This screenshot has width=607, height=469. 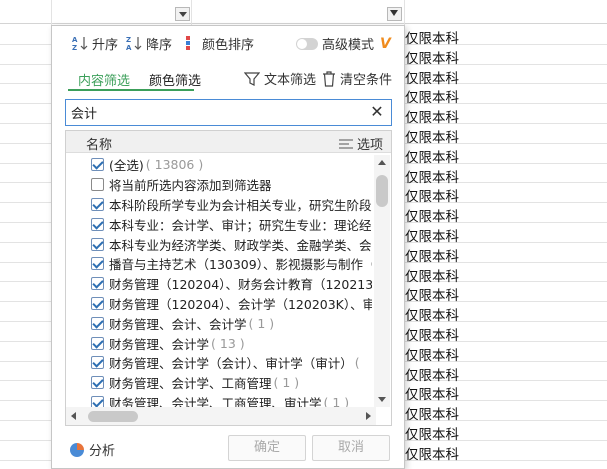 What do you see at coordinates (159, 344) in the screenshot?
I see `list-item-label: 财务管理、会计学` at bounding box center [159, 344].